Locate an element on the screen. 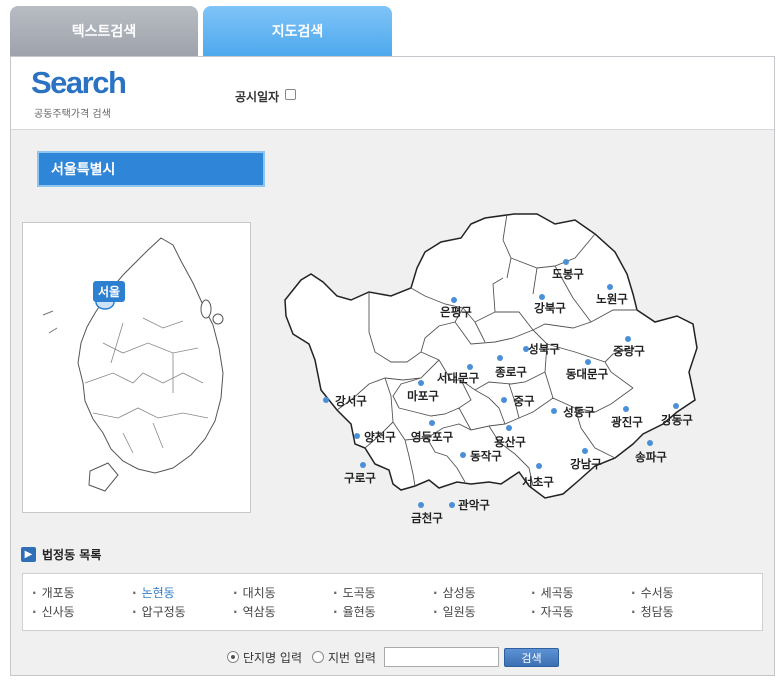  dong-item-daechi: 대치동 is located at coordinates (254, 592).